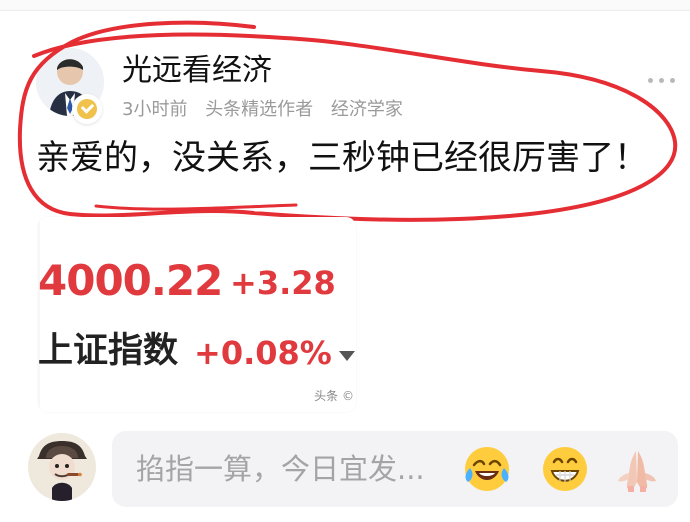 Image resolution: width=690 pixels, height=522 pixels. What do you see at coordinates (366, 109) in the screenshot?
I see `author-role: 经济学家` at bounding box center [366, 109].